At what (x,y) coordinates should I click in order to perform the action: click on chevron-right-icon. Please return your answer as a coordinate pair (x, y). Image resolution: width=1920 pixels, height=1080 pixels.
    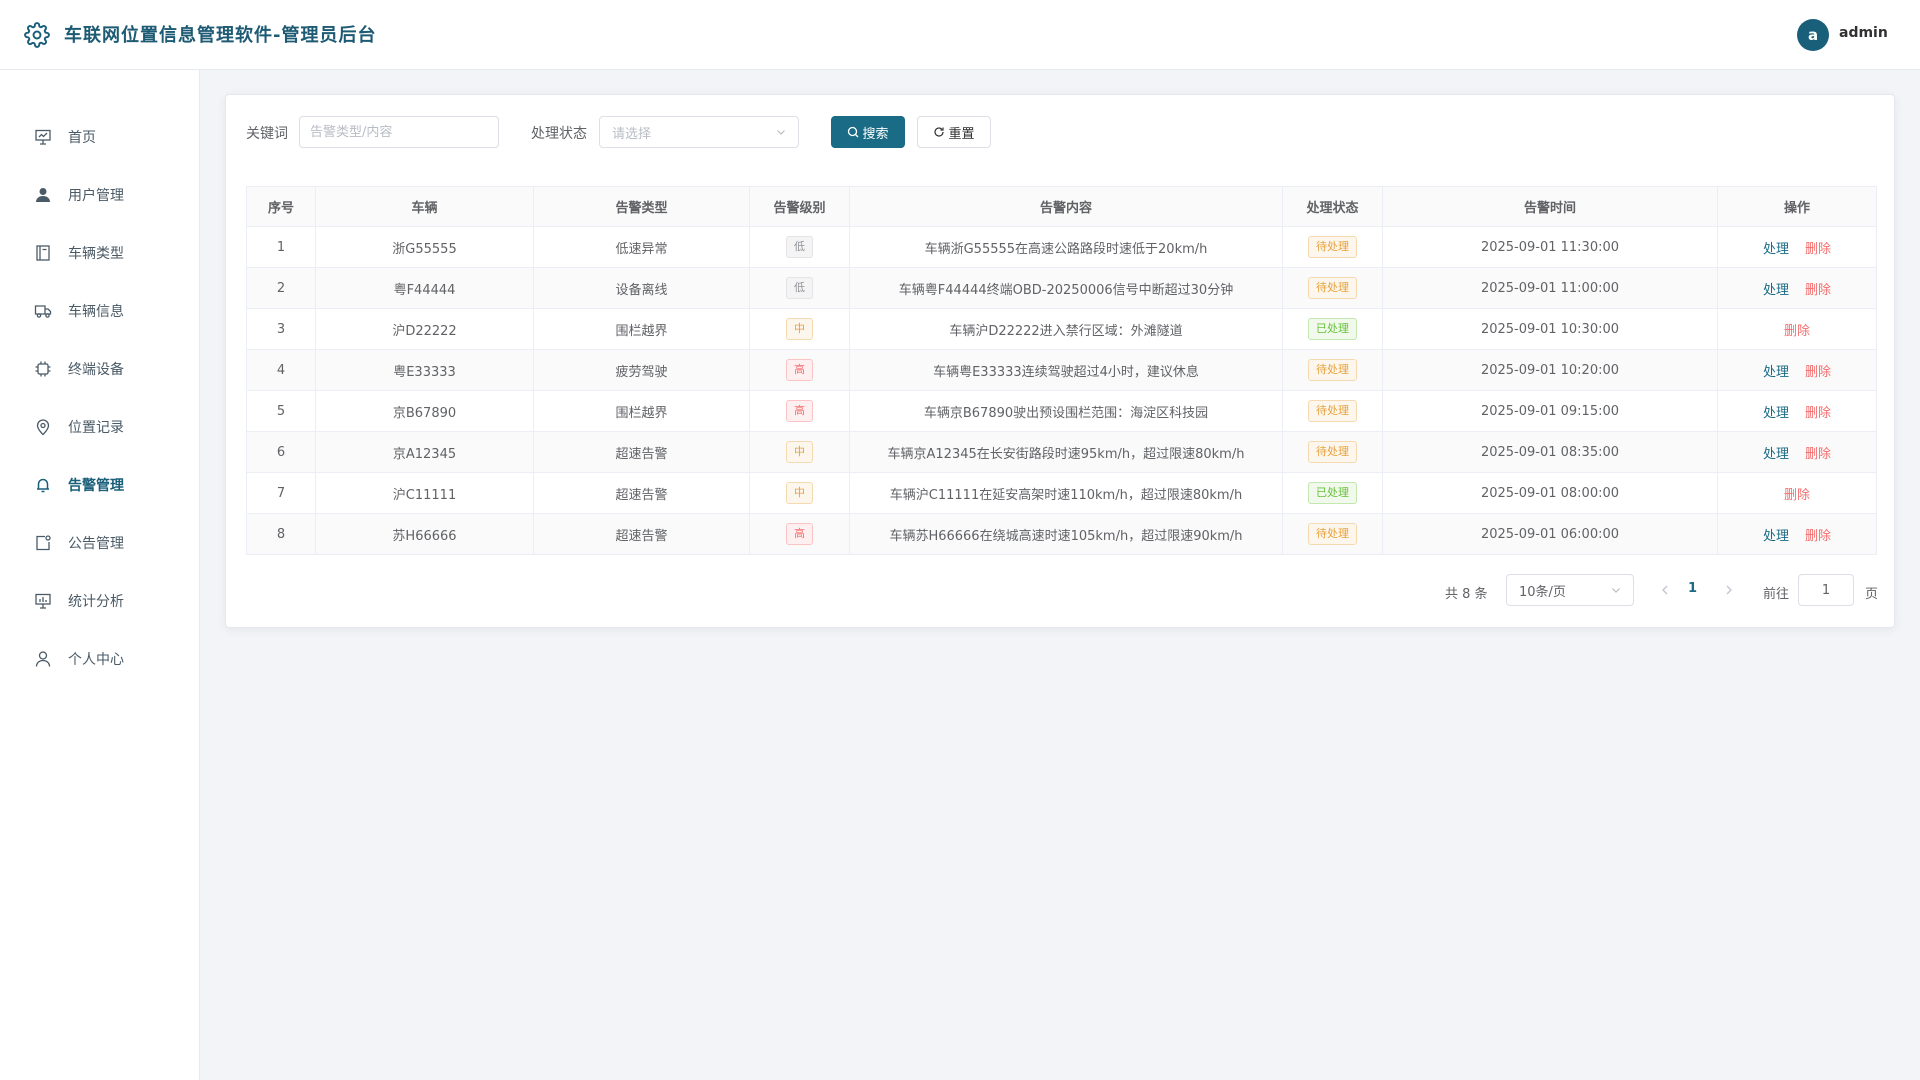
    Looking at the image, I should click on (1729, 590).